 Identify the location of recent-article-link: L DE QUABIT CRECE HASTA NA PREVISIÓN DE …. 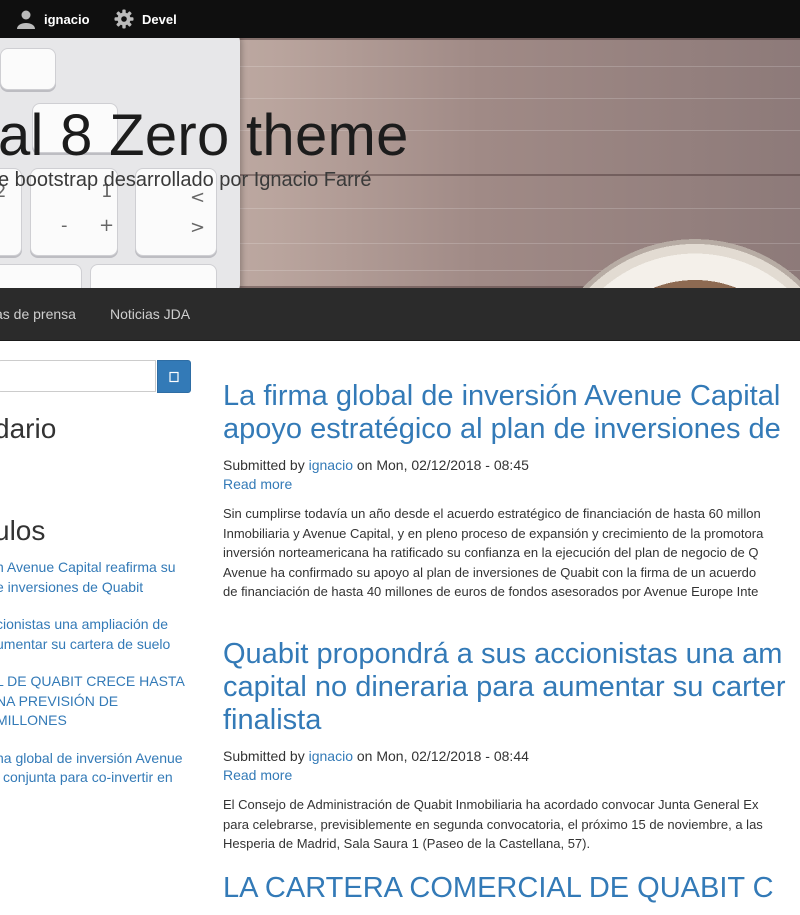
(98, 701).